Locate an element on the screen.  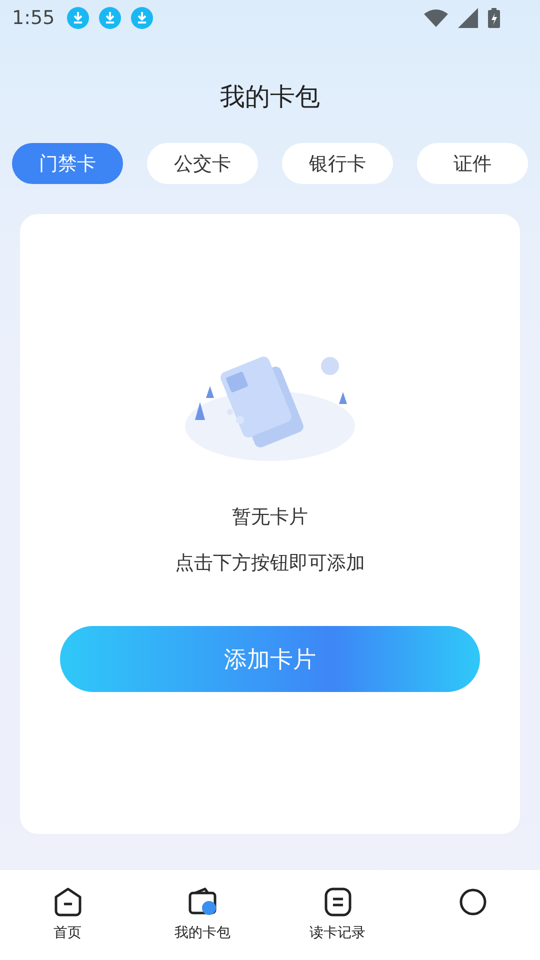
tab: 公交卡 is located at coordinates (202, 163).